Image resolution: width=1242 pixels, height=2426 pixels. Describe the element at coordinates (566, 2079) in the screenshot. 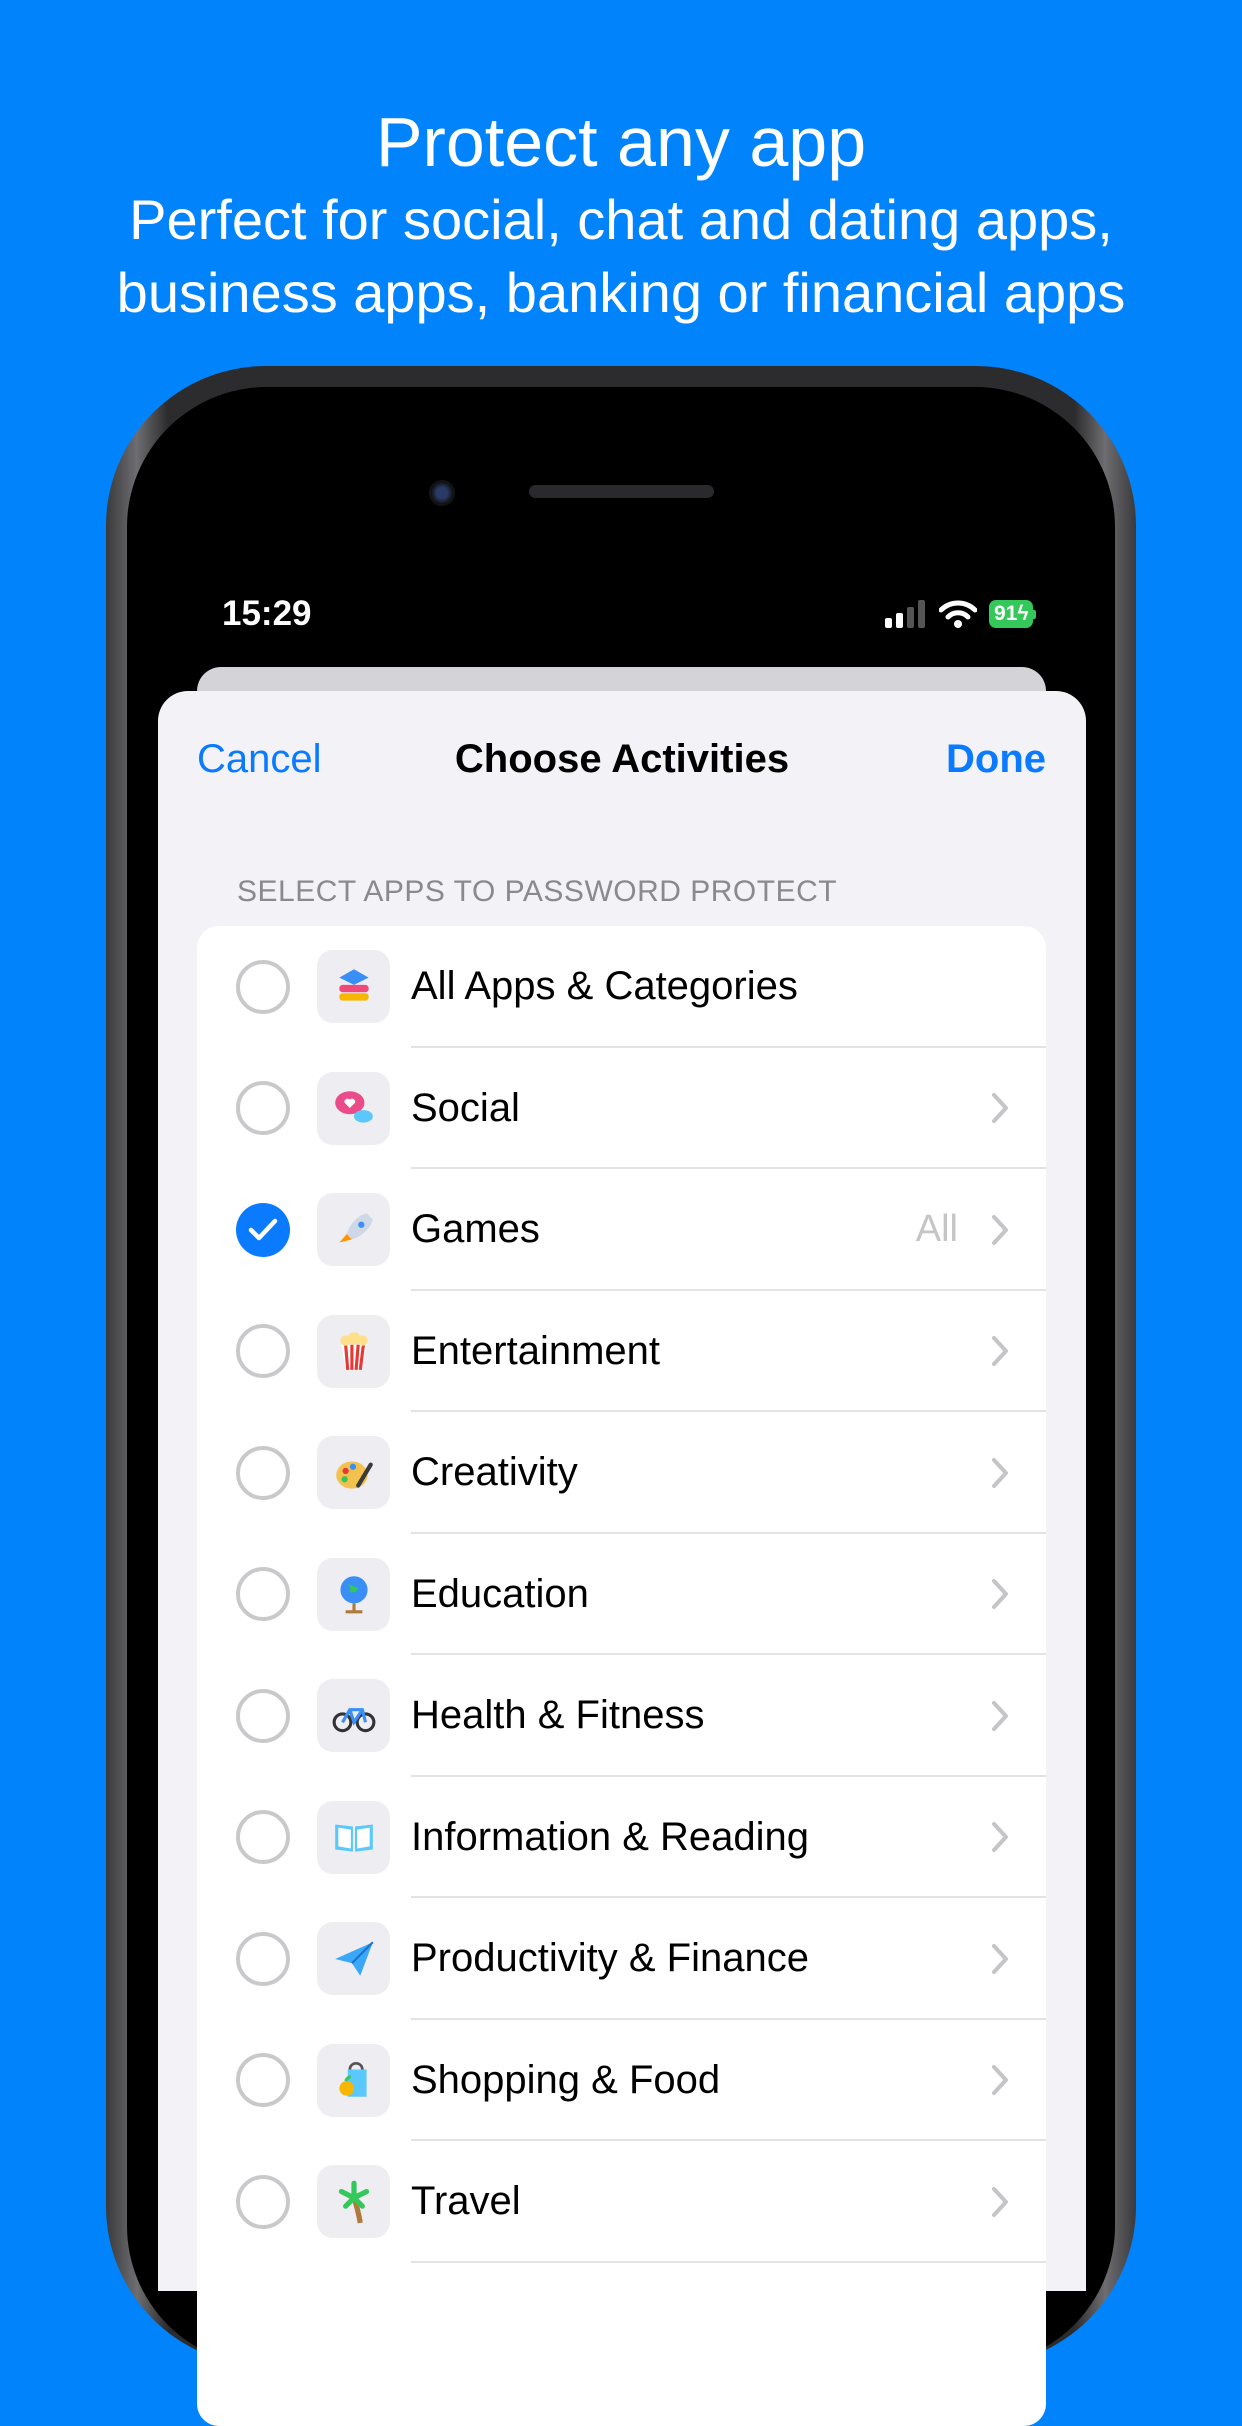

I see `category-label: Shopping & Food` at that location.